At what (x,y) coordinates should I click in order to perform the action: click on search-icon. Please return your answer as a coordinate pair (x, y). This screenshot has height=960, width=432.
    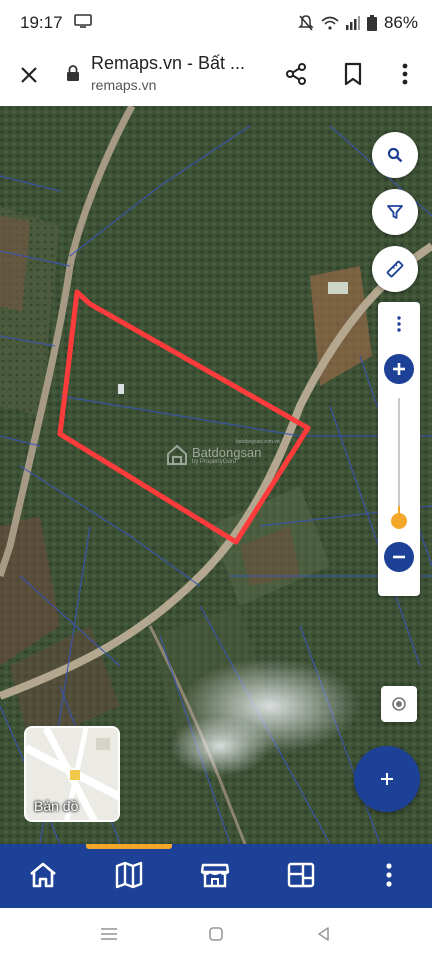
    Looking at the image, I should click on (395, 155).